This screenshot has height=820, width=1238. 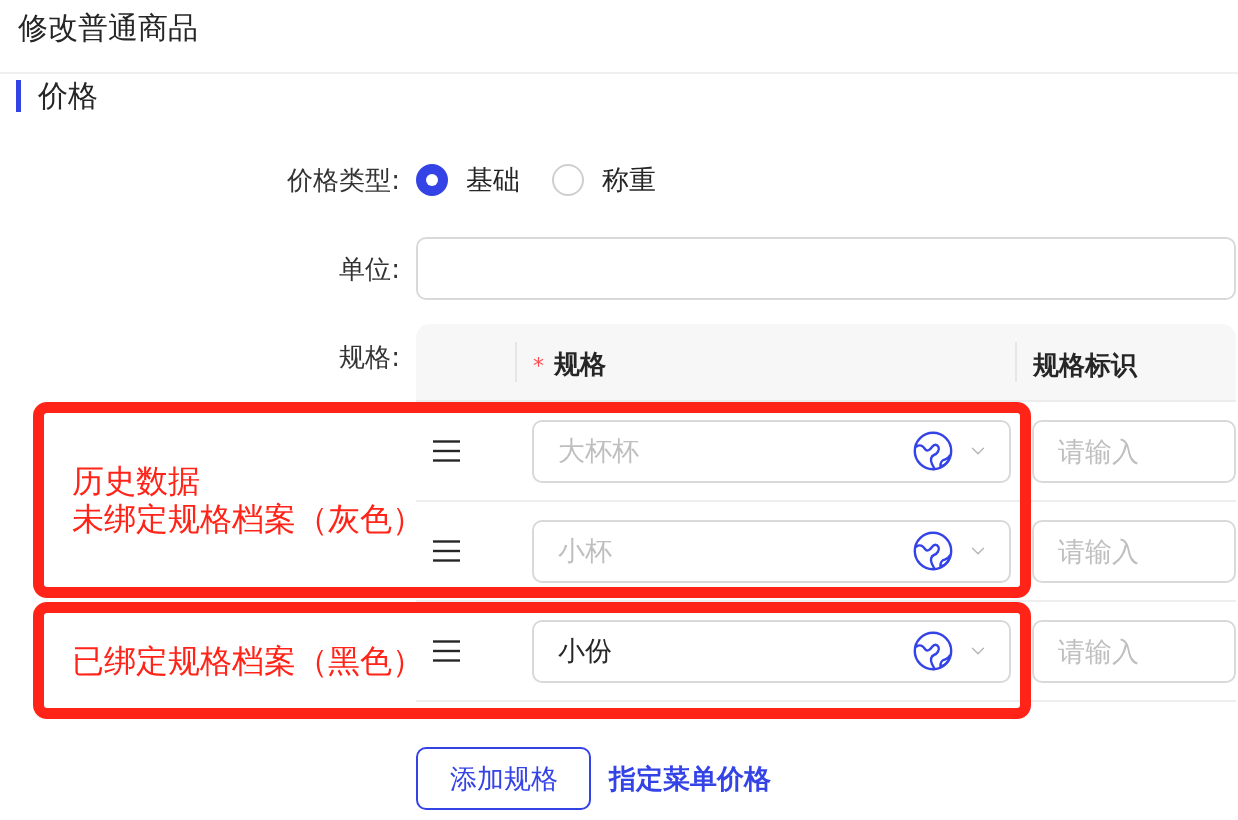 What do you see at coordinates (826, 268) in the screenshot?
I see `unit-input` at bounding box center [826, 268].